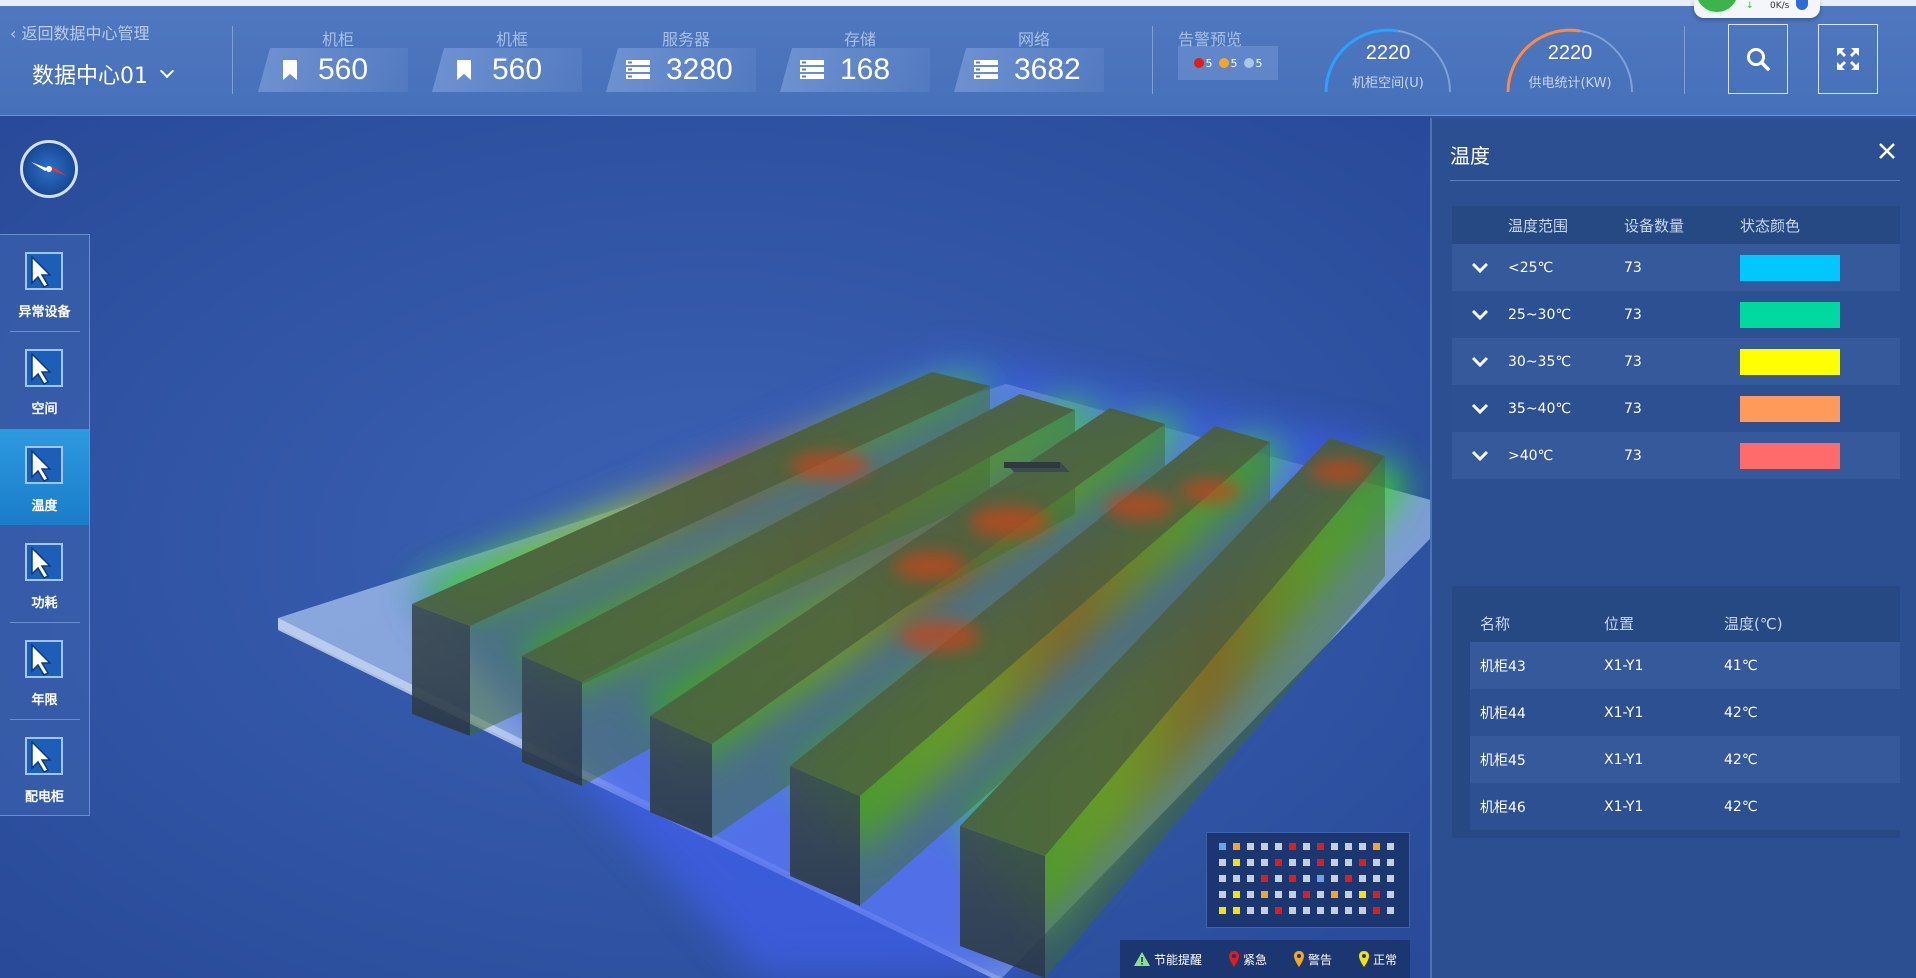  Describe the element at coordinates (1741, 665) in the screenshot. I see `temperature-cell: 41℃` at that location.